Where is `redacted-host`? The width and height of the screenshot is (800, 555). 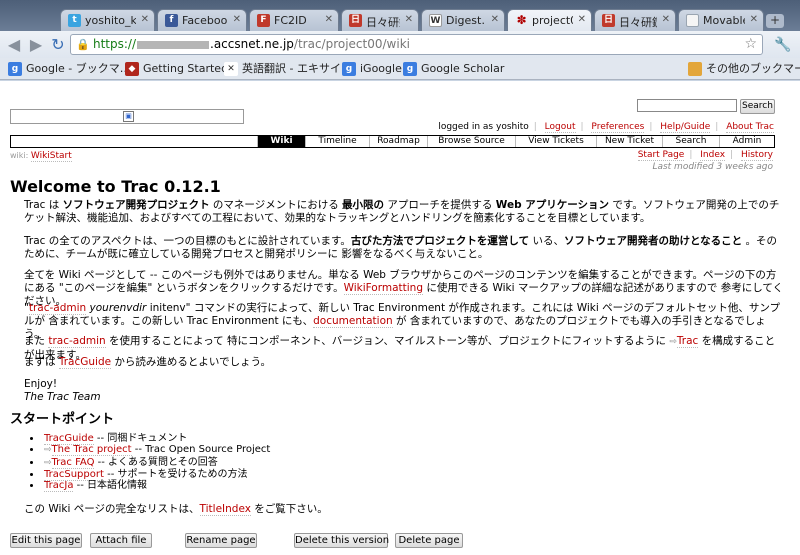 redacted-host is located at coordinates (173, 44).